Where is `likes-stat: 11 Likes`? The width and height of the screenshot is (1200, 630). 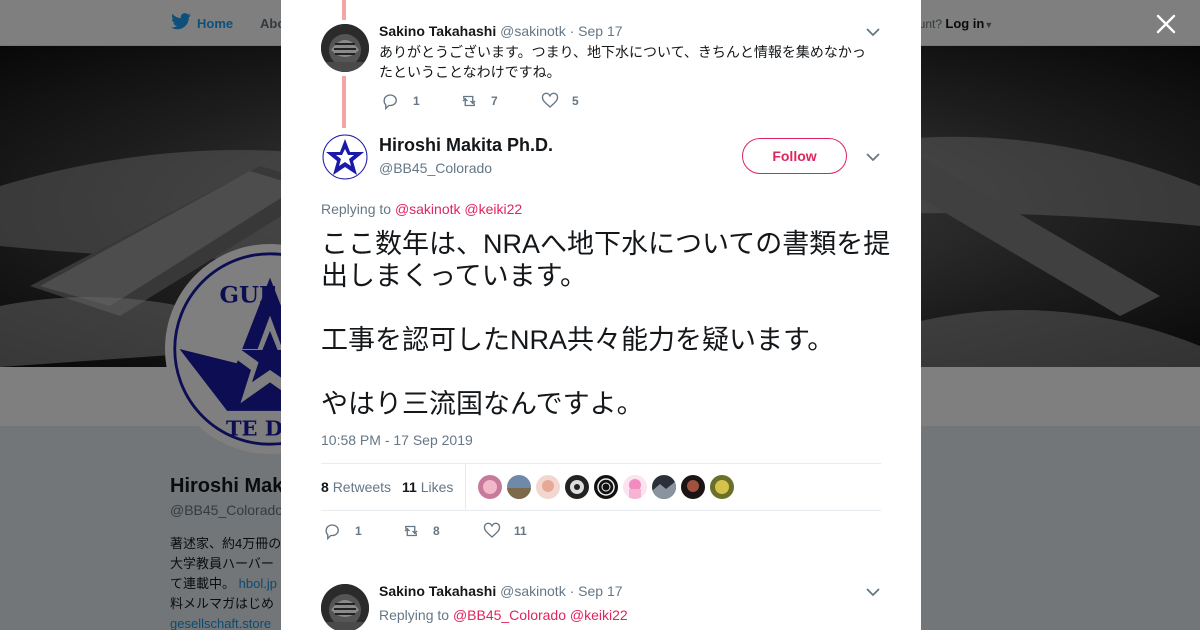
likes-stat: 11 Likes is located at coordinates (427, 487).